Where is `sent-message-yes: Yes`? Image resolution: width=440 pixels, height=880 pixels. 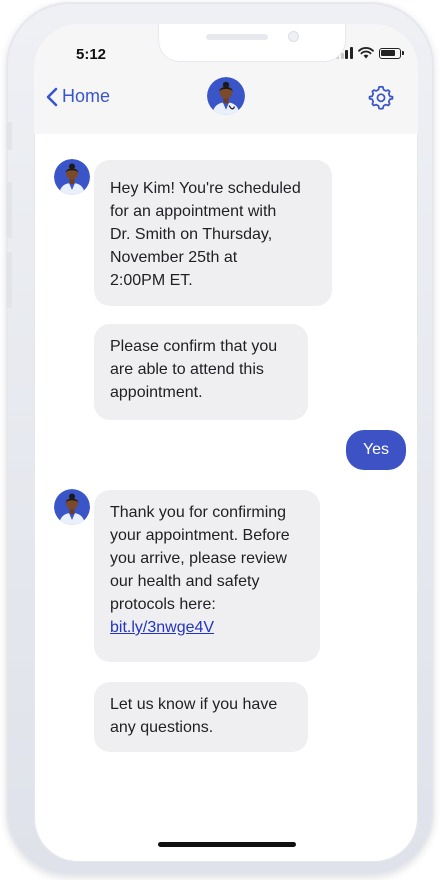 sent-message-yes: Yes is located at coordinates (376, 450).